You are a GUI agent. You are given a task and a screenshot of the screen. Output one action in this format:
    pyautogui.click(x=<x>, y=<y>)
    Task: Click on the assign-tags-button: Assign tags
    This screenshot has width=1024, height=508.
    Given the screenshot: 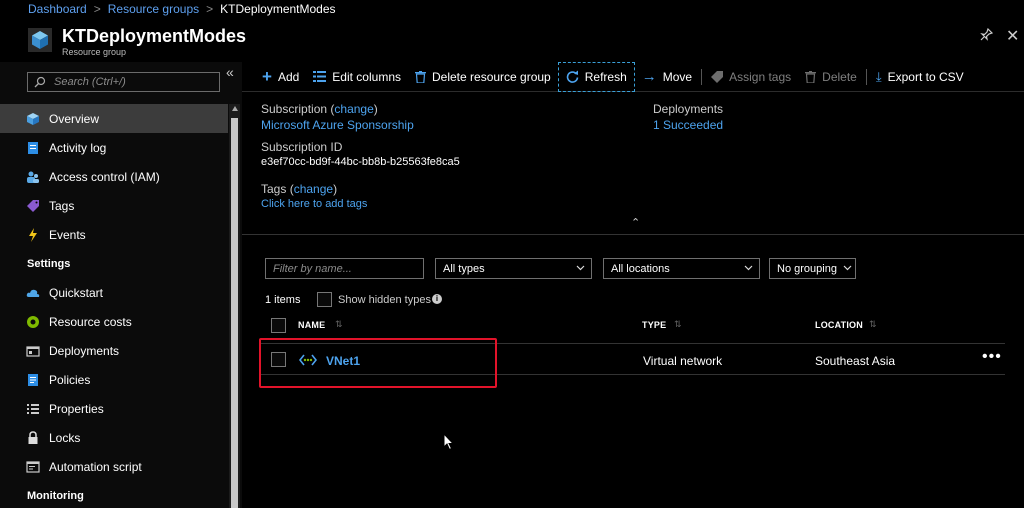 What is the action you would take?
    pyautogui.click(x=751, y=77)
    